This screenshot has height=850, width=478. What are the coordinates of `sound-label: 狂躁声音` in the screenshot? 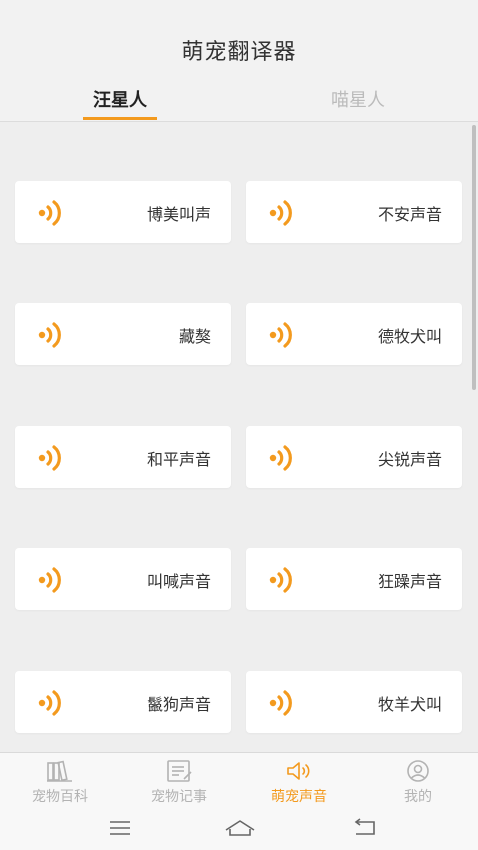 It's located at (409, 581).